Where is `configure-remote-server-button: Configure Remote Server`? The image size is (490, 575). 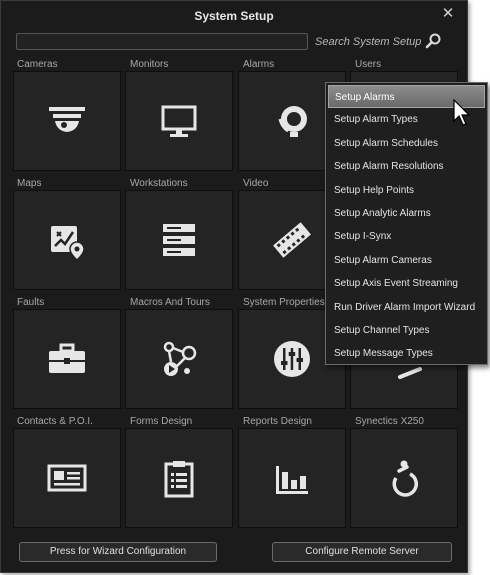
configure-remote-server-button: Configure Remote Server is located at coordinates (362, 552).